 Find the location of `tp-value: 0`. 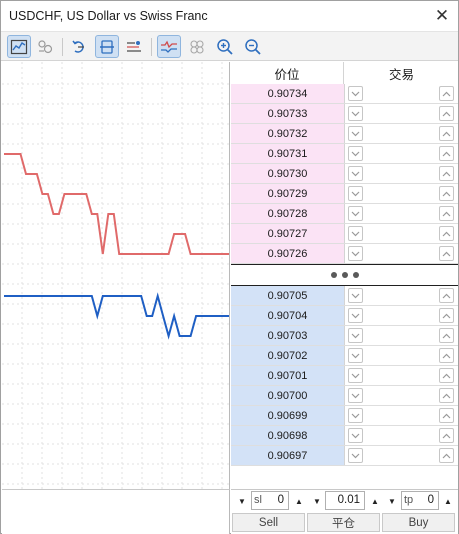

tp-value: 0 is located at coordinates (430, 500).